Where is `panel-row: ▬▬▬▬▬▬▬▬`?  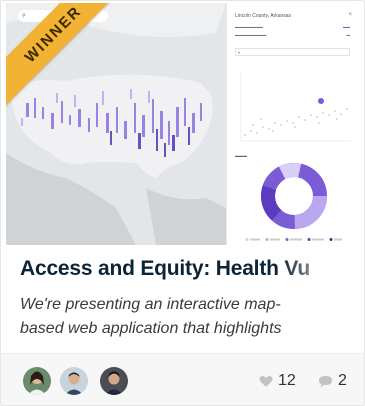
panel-row: ▬▬▬▬▬▬▬▬ is located at coordinates (249, 27).